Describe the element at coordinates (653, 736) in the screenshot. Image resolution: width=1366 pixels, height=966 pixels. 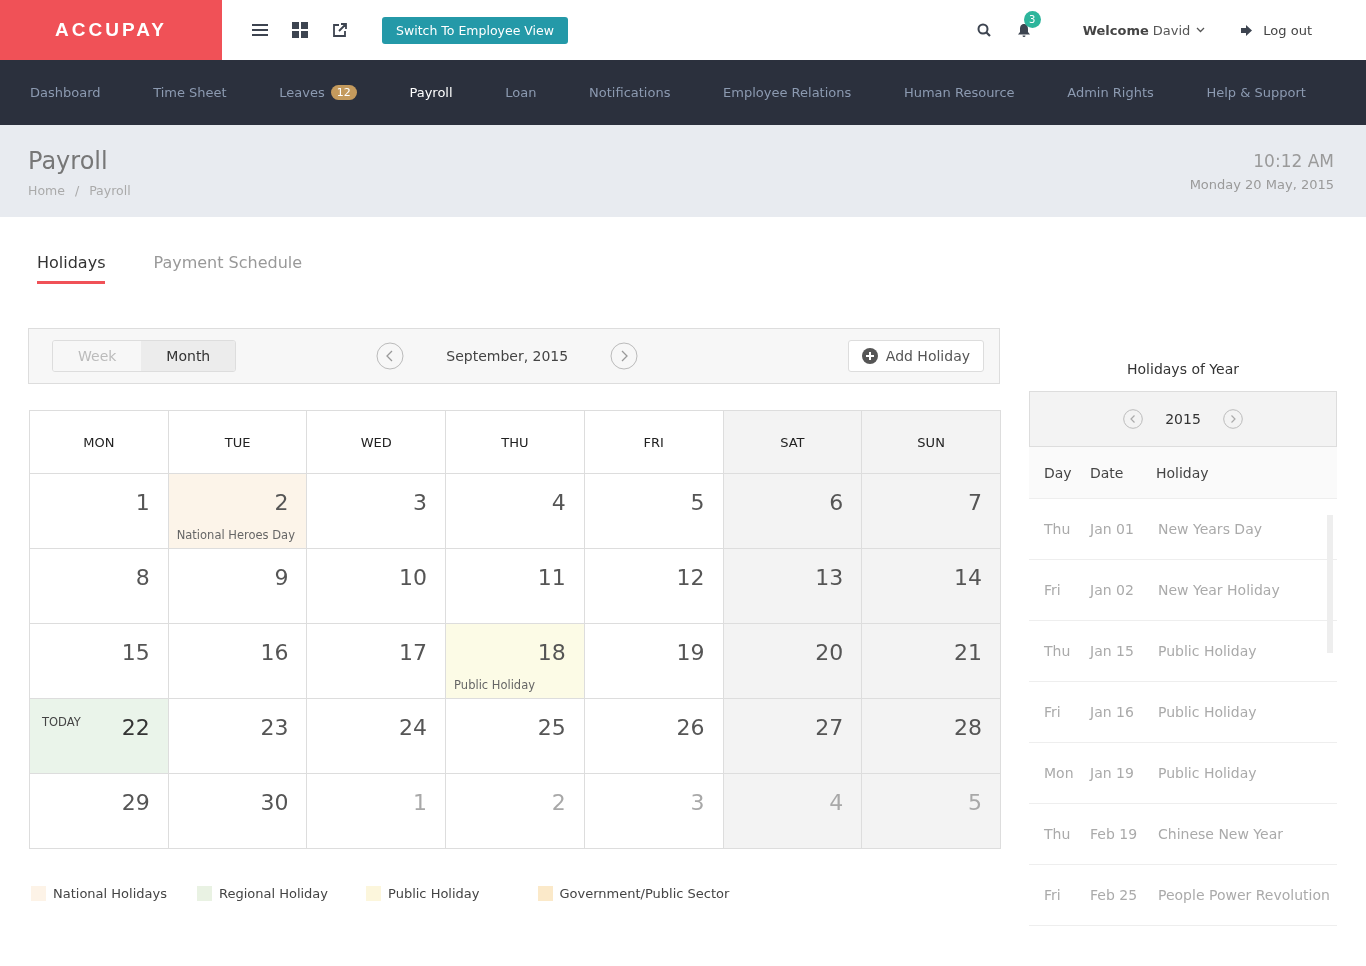
I see `calendar-day: 26` at that location.